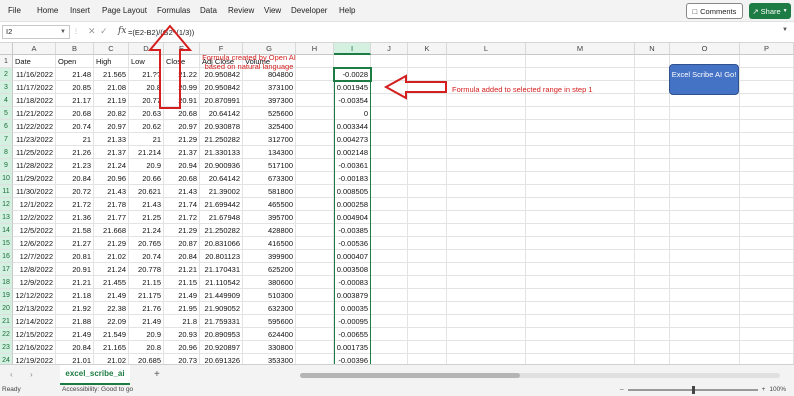 This screenshot has width=794, height=396. I want to click on cell-i: -0.00095, so click(352, 321).